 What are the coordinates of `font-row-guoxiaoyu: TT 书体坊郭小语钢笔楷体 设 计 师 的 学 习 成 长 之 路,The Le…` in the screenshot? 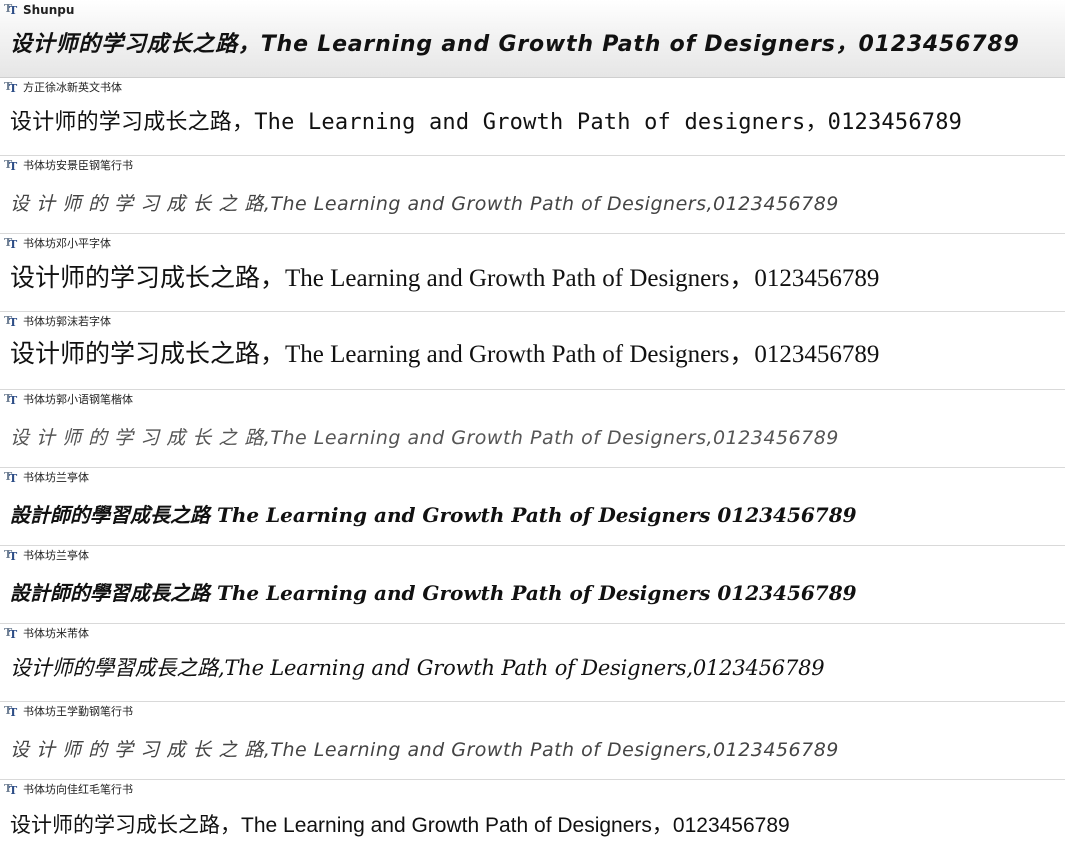 It's located at (532, 429).